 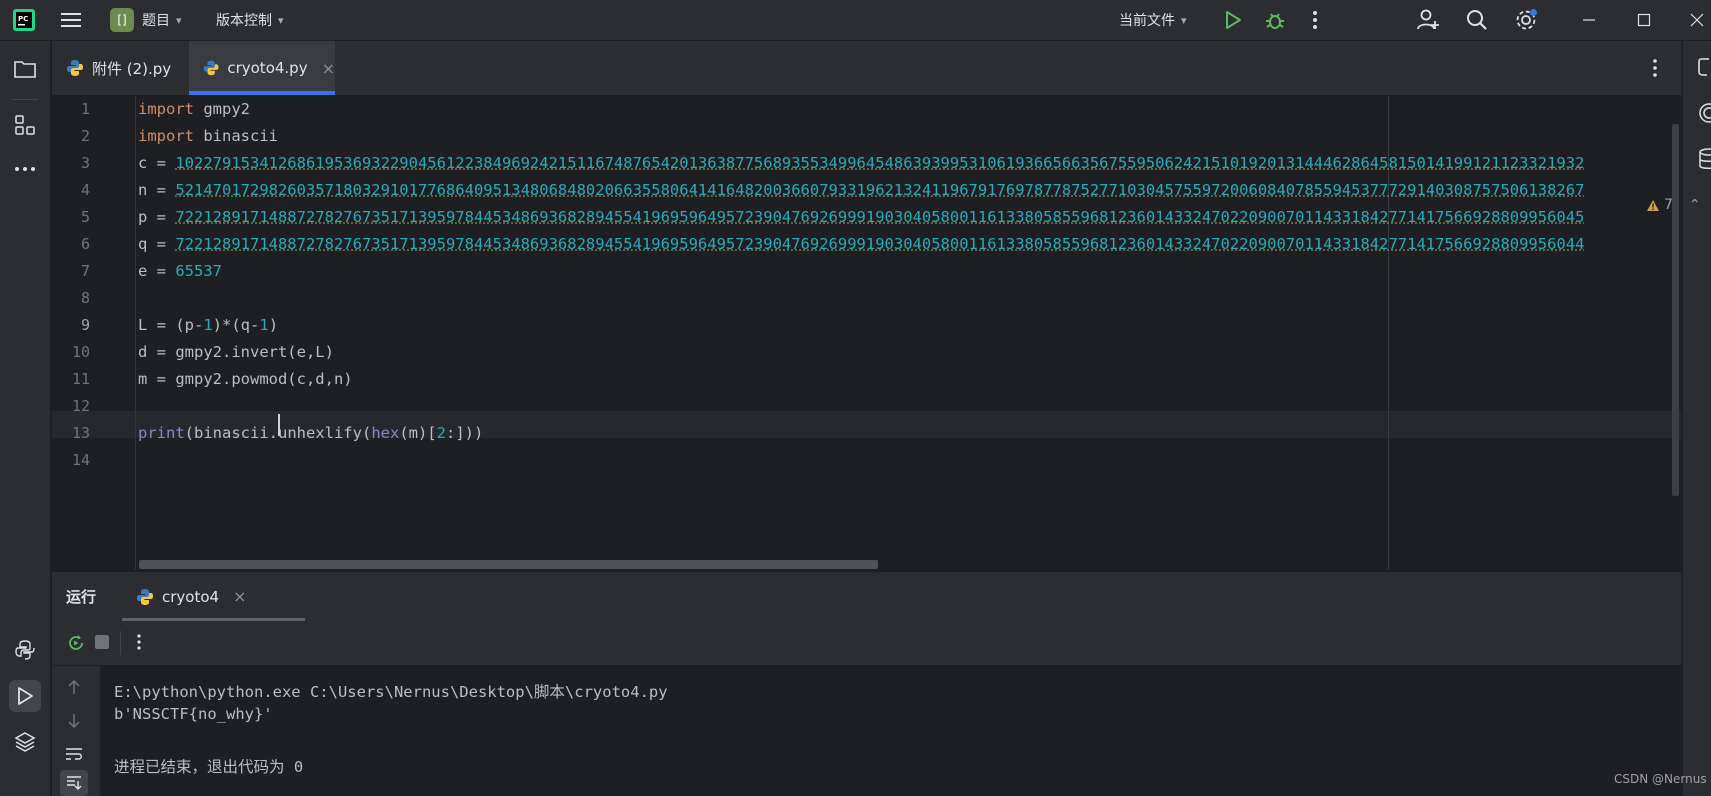 What do you see at coordinates (1644, 20) in the screenshot?
I see `maximize-icon` at bounding box center [1644, 20].